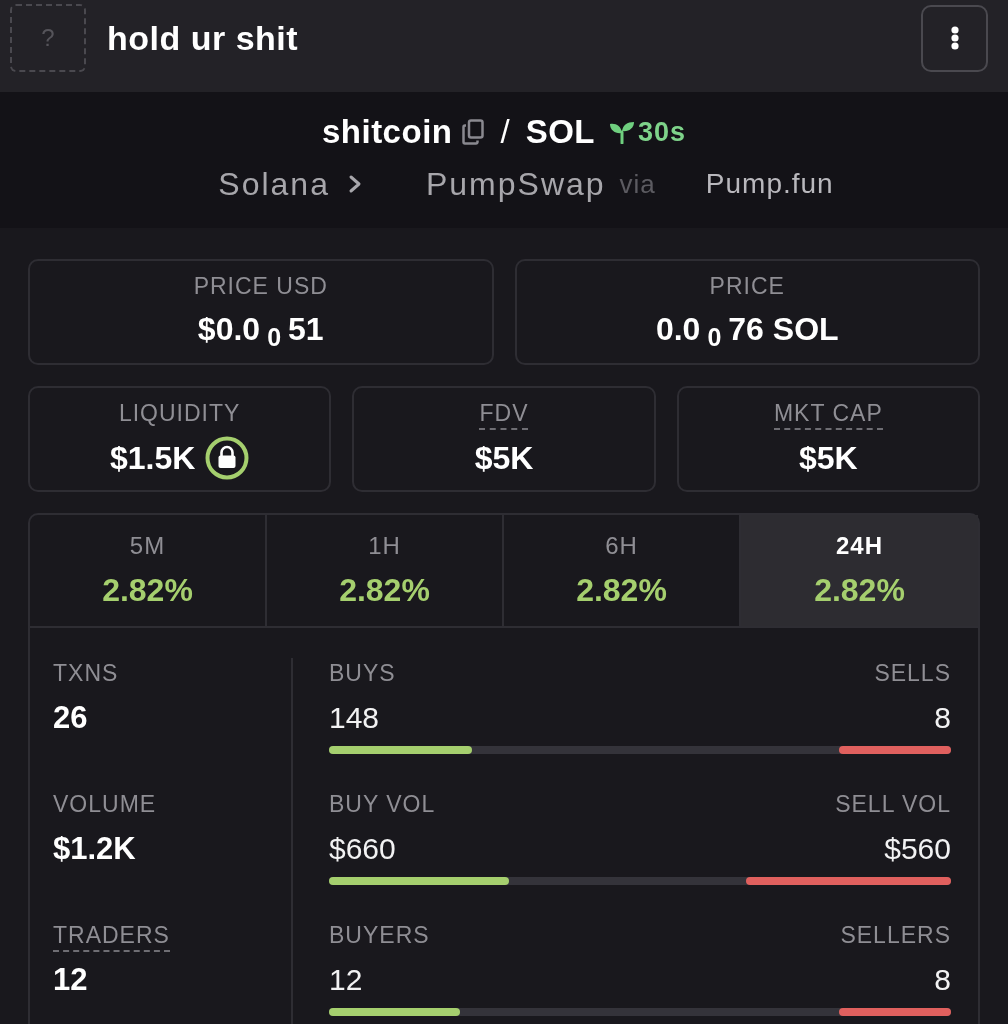 The height and width of the screenshot is (1024, 1008). I want to click on page-title: hold ur shit, so click(203, 38).